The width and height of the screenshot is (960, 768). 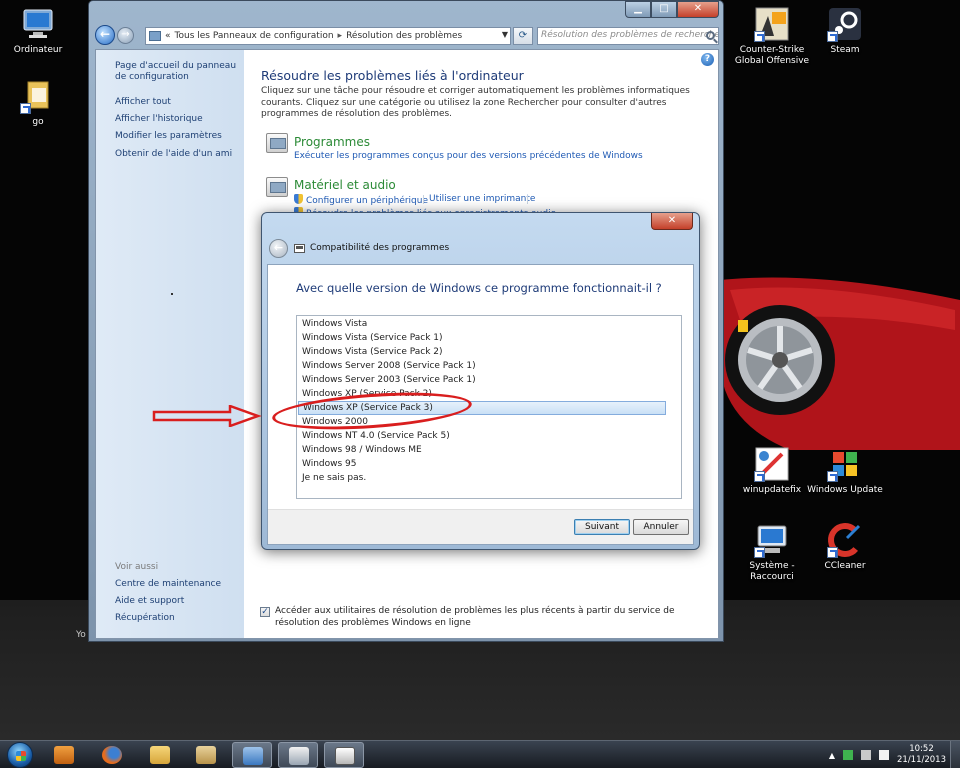 What do you see at coordinates (955, 754) in the screenshot?
I see `show-desktop-button` at bounding box center [955, 754].